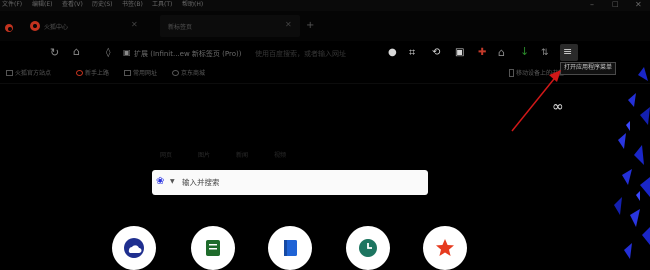 Image resolution: width=650 pixels, height=270 pixels. I want to click on bookmark-getting-started: 新手上路, so click(92, 73).